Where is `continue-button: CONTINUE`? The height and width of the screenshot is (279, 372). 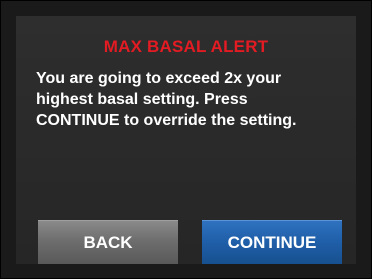
continue-button: CONTINUE is located at coordinates (272, 242).